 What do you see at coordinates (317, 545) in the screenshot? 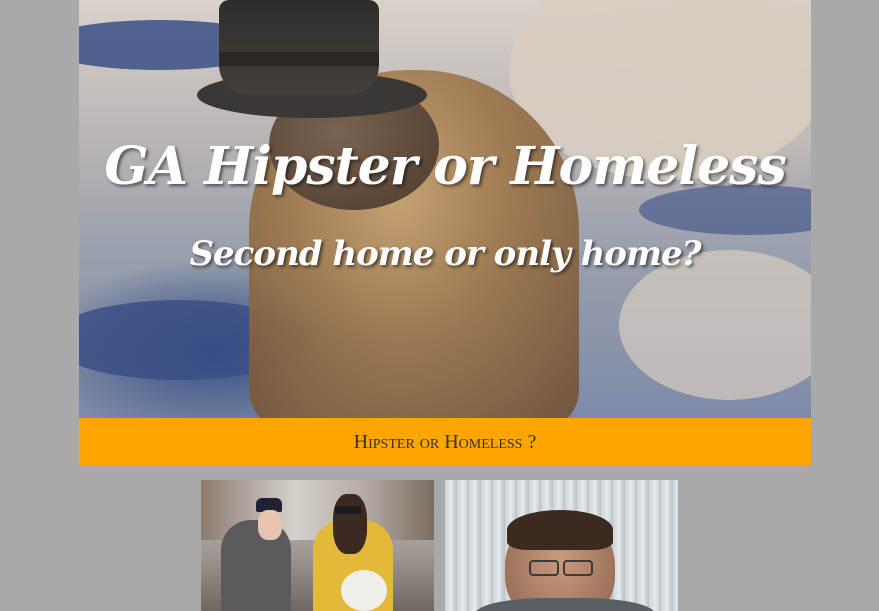
I see `photo-street-musicians` at bounding box center [317, 545].